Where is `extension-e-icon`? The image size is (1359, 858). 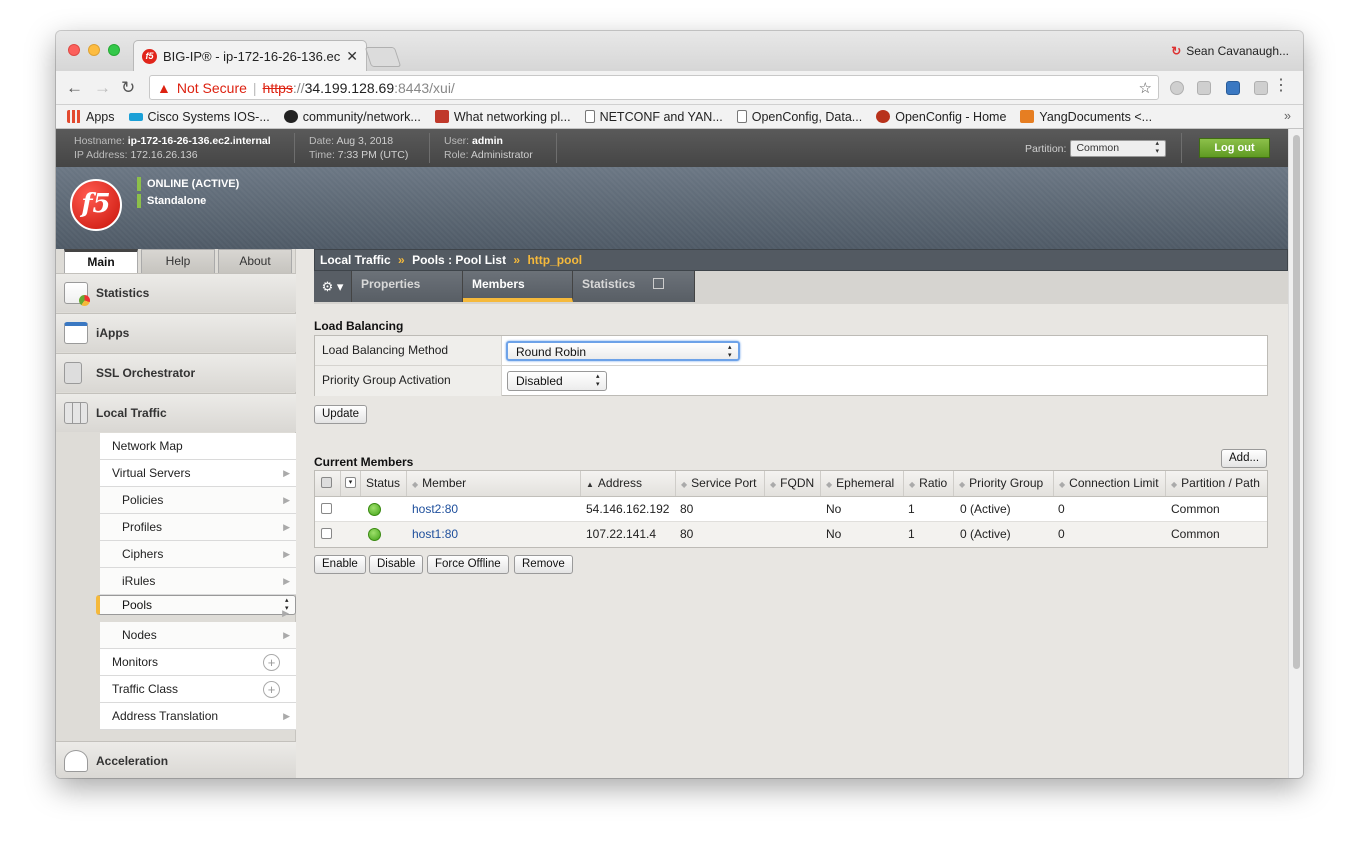
extension-e-icon is located at coordinates (1233, 88).